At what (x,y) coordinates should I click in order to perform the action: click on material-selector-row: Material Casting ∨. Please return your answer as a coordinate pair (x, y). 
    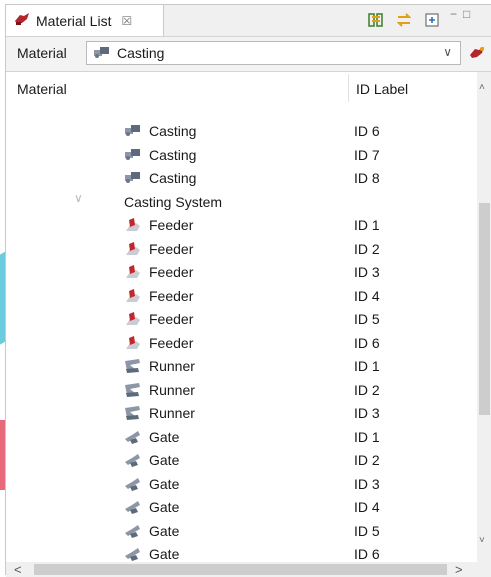
    Looking at the image, I should click on (248, 53).